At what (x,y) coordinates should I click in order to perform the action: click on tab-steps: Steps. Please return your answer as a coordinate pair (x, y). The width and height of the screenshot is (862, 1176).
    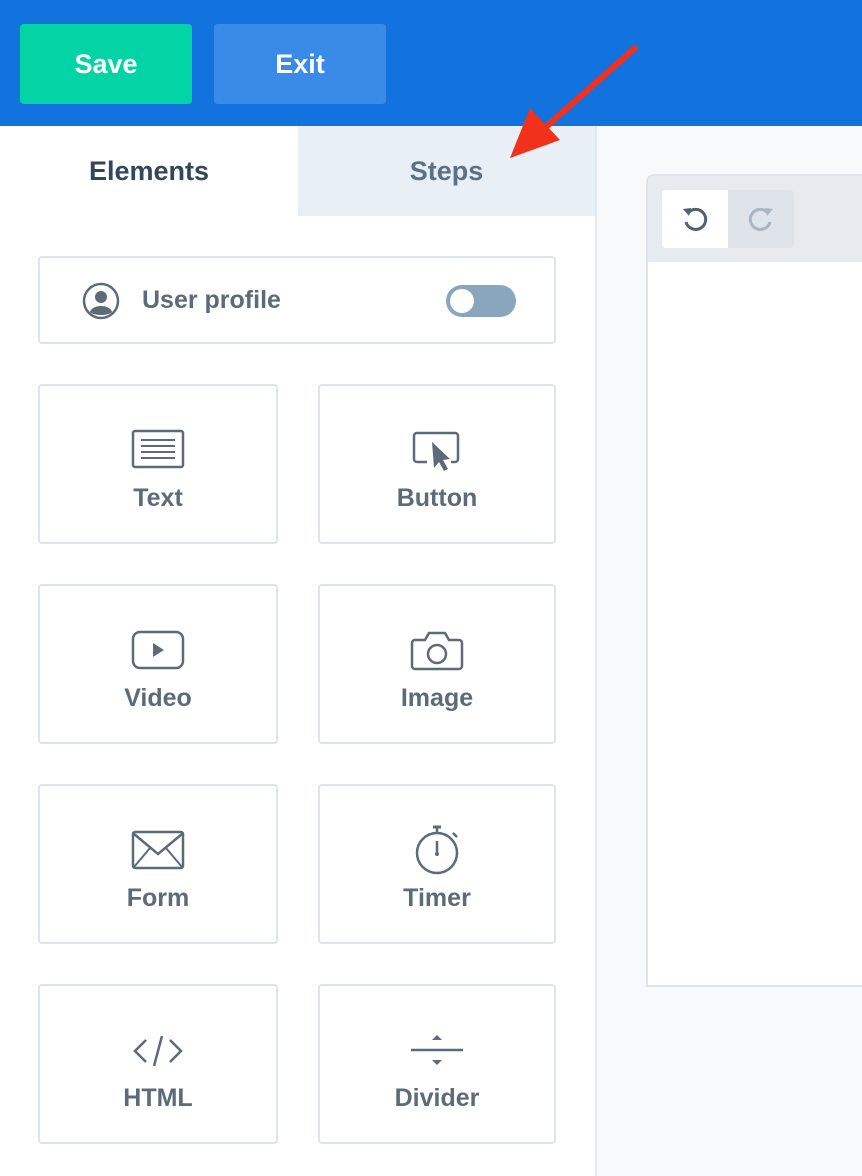
    Looking at the image, I should click on (446, 171).